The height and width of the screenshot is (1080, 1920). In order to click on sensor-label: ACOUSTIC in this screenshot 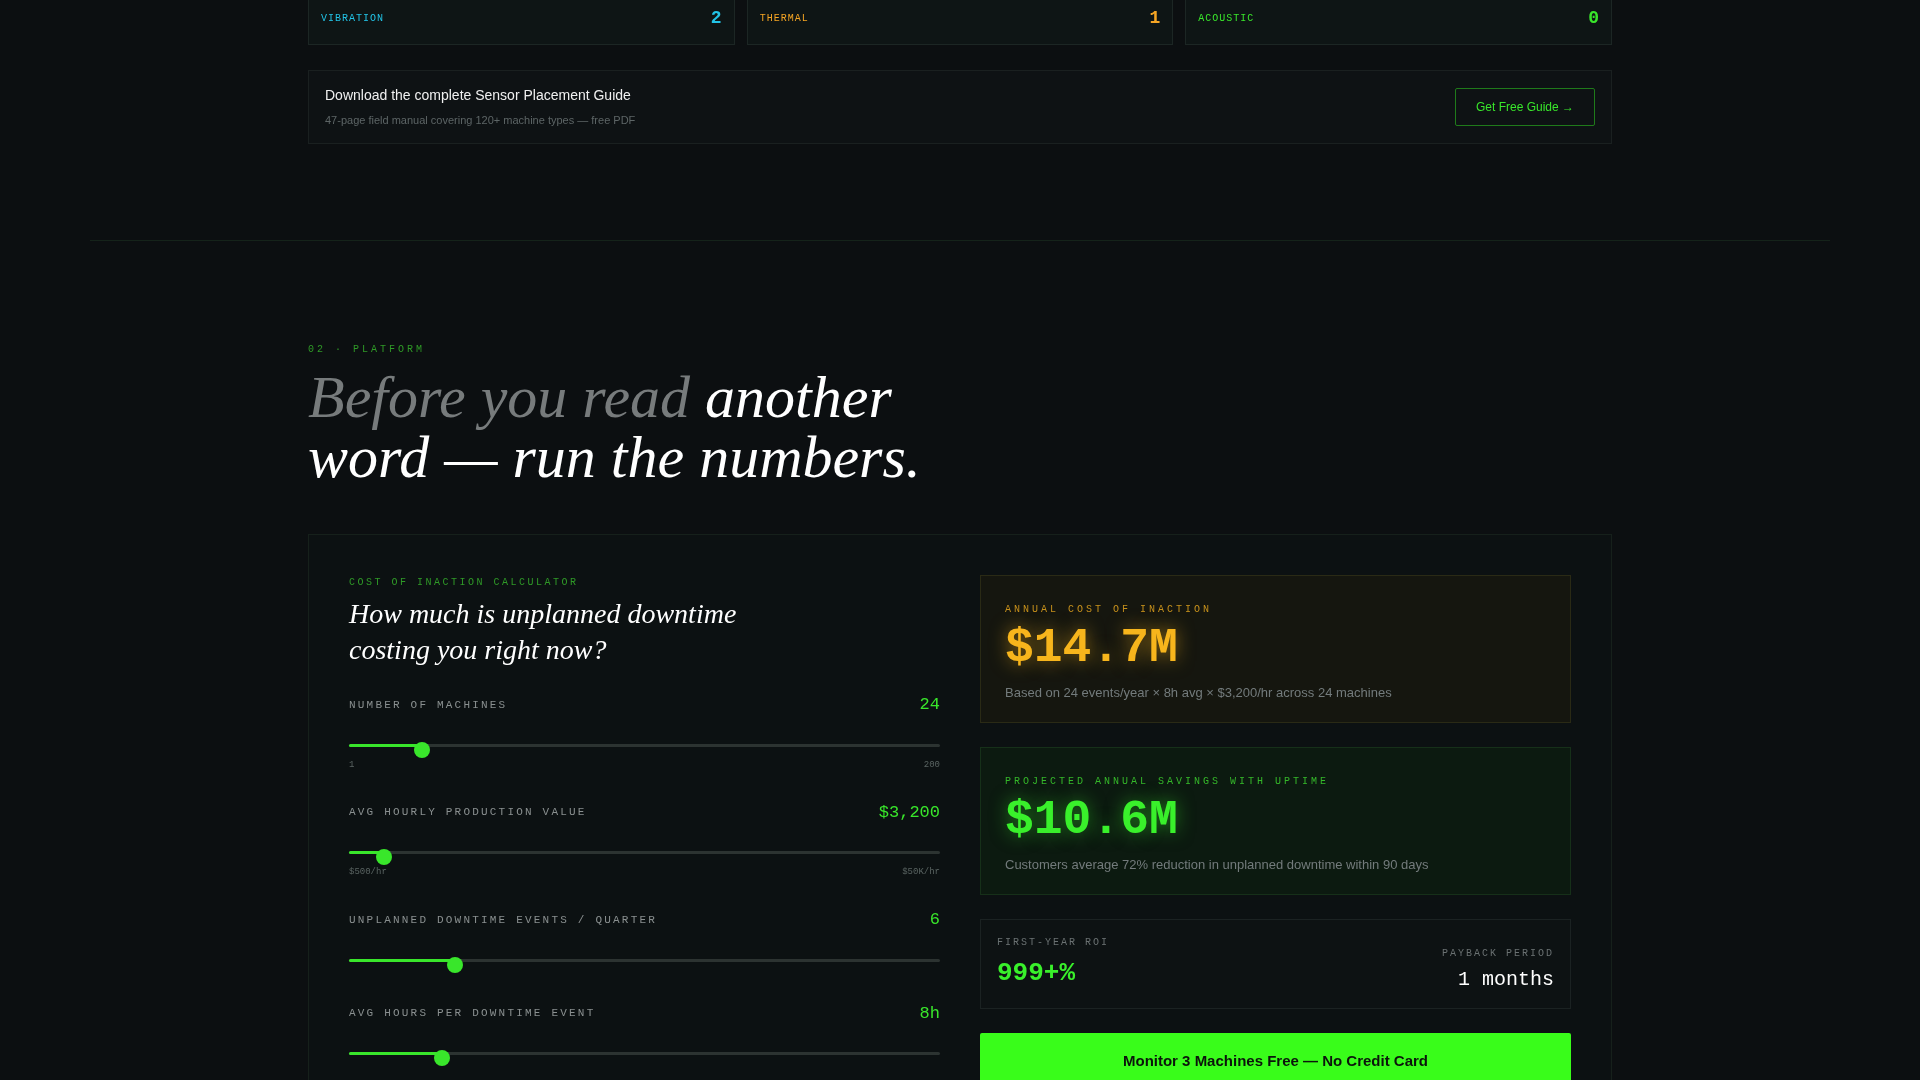, I will do `click(1226, 18)`.